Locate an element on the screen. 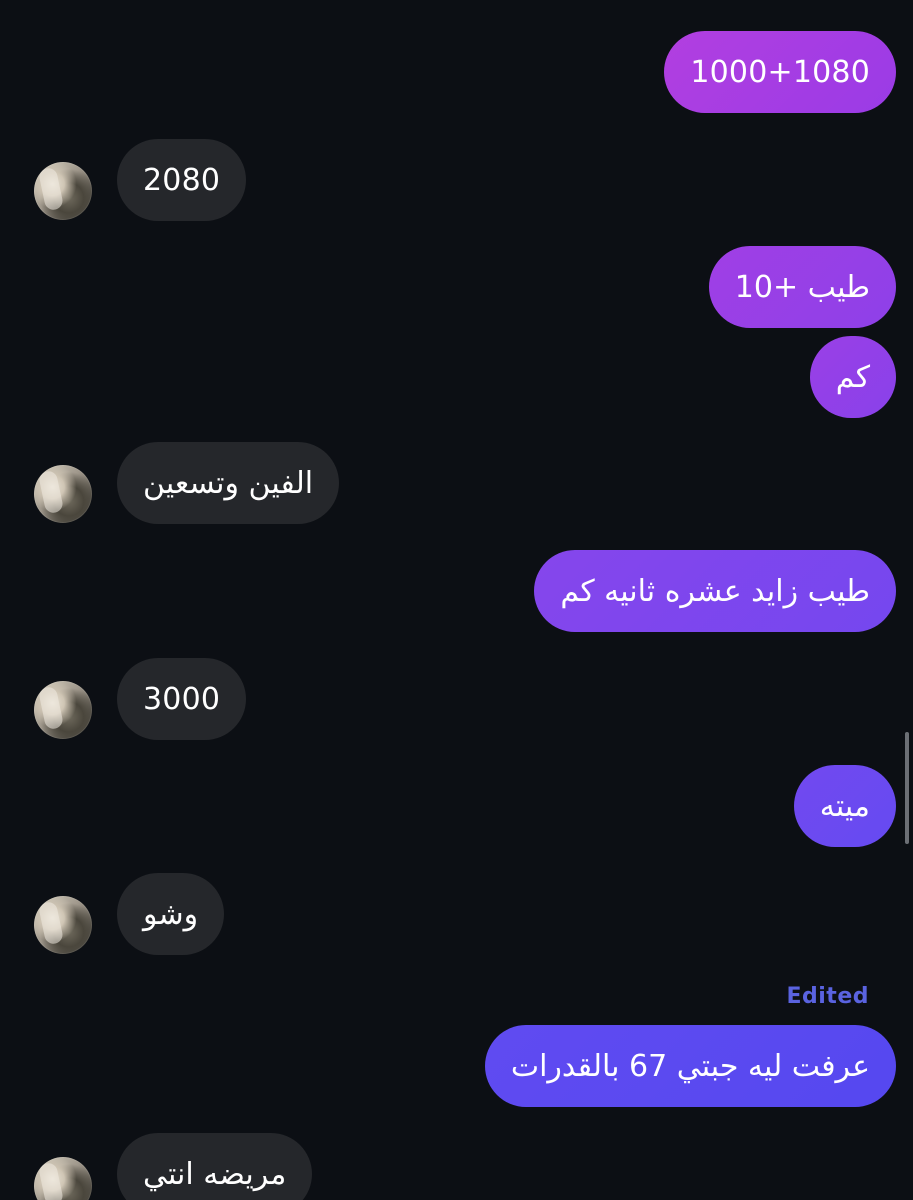  message-bubble-outgoing: طيب +10 is located at coordinates (802, 287).